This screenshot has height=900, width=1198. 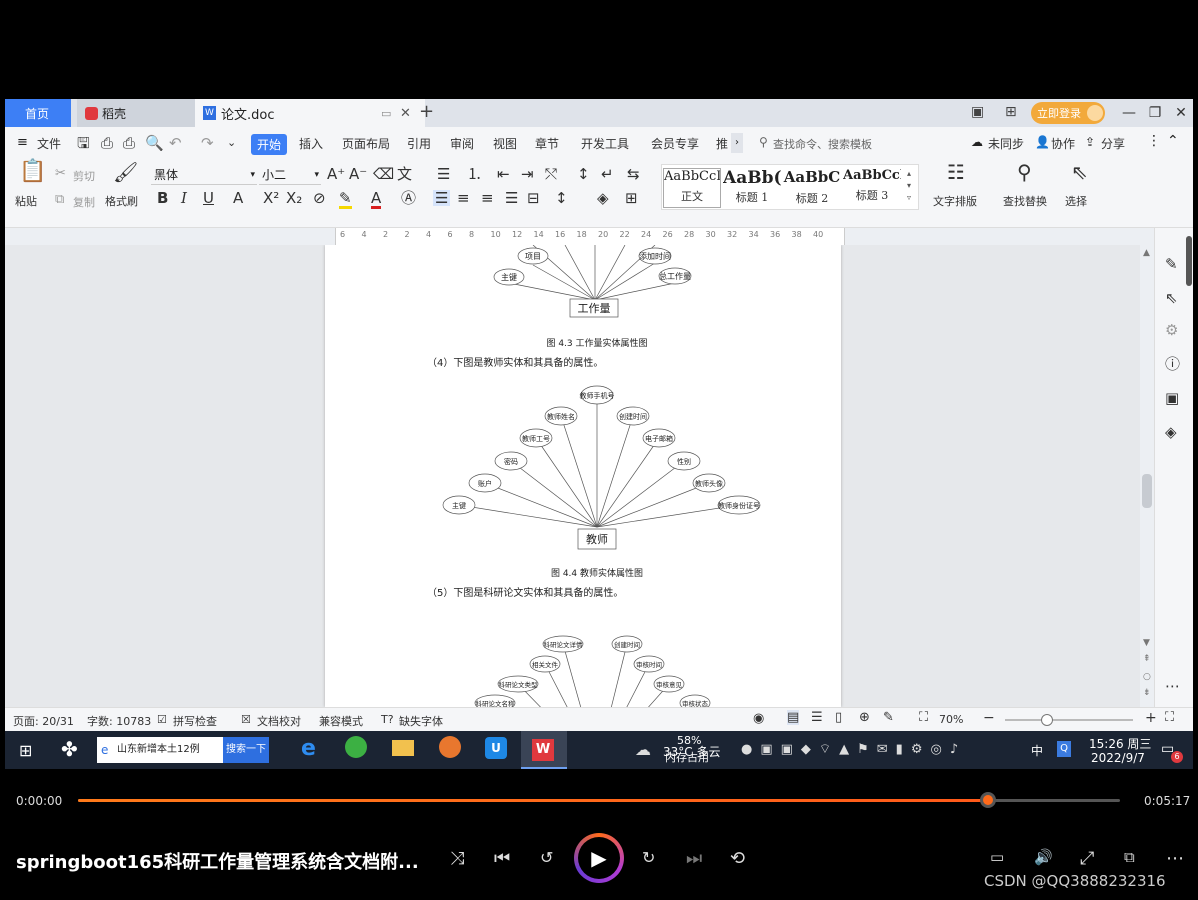 I want to click on play-button: ▶, so click(x=599, y=858).